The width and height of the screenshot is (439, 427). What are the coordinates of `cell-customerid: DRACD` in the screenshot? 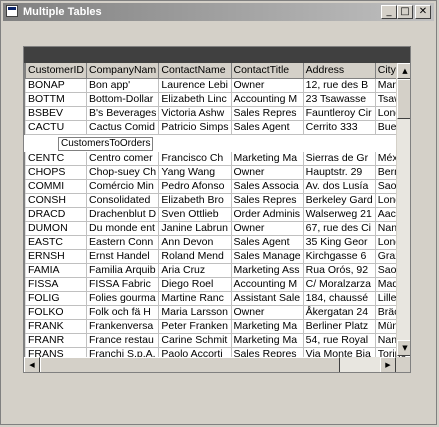 It's located at (56, 214).